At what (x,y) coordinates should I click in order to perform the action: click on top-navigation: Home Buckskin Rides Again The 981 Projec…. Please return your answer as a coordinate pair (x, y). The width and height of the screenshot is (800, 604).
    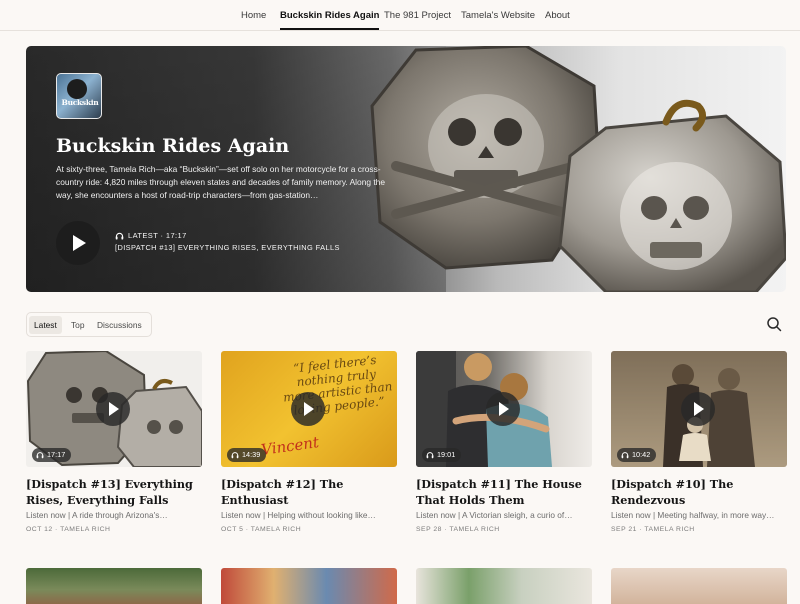
    Looking at the image, I should click on (400, 15).